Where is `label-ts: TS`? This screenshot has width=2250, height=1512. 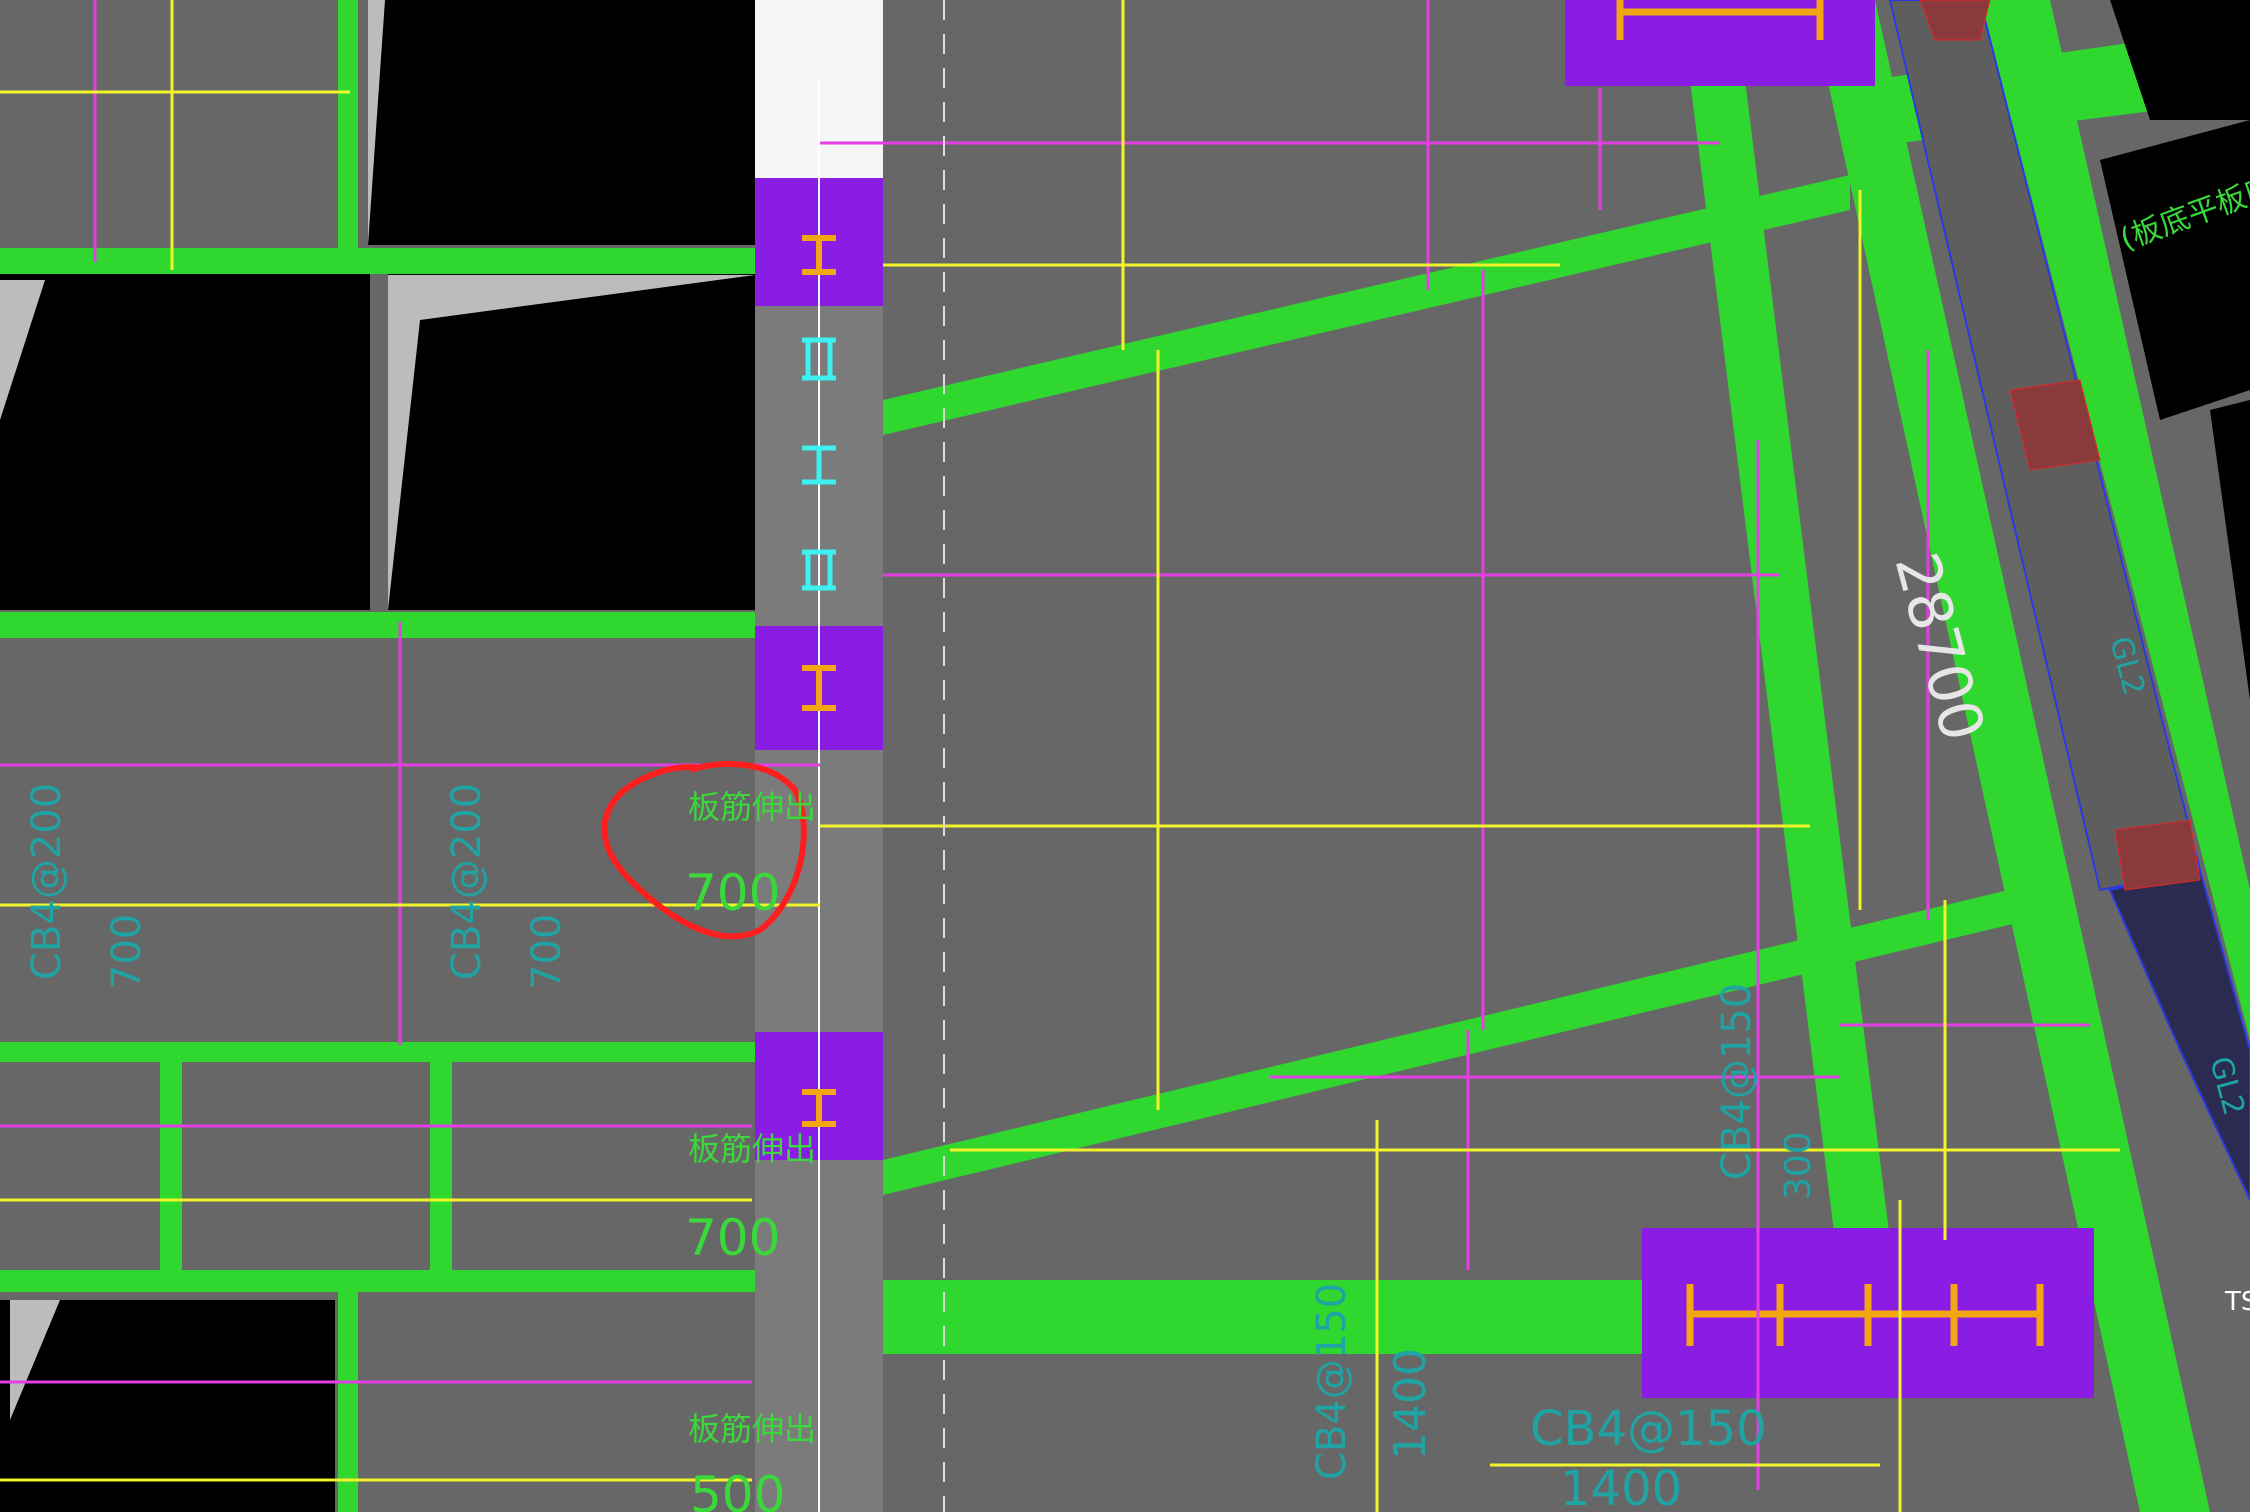 label-ts: TS is located at coordinates (2237, 1302).